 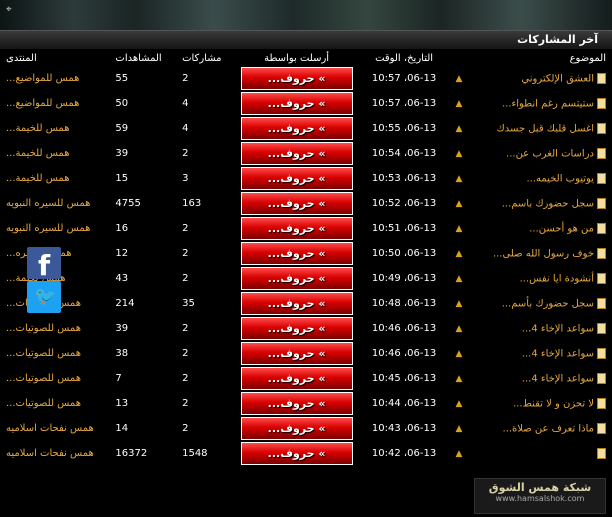 What do you see at coordinates (297, 58) in the screenshot?
I see `col-by: أرسلت بواسطة` at bounding box center [297, 58].